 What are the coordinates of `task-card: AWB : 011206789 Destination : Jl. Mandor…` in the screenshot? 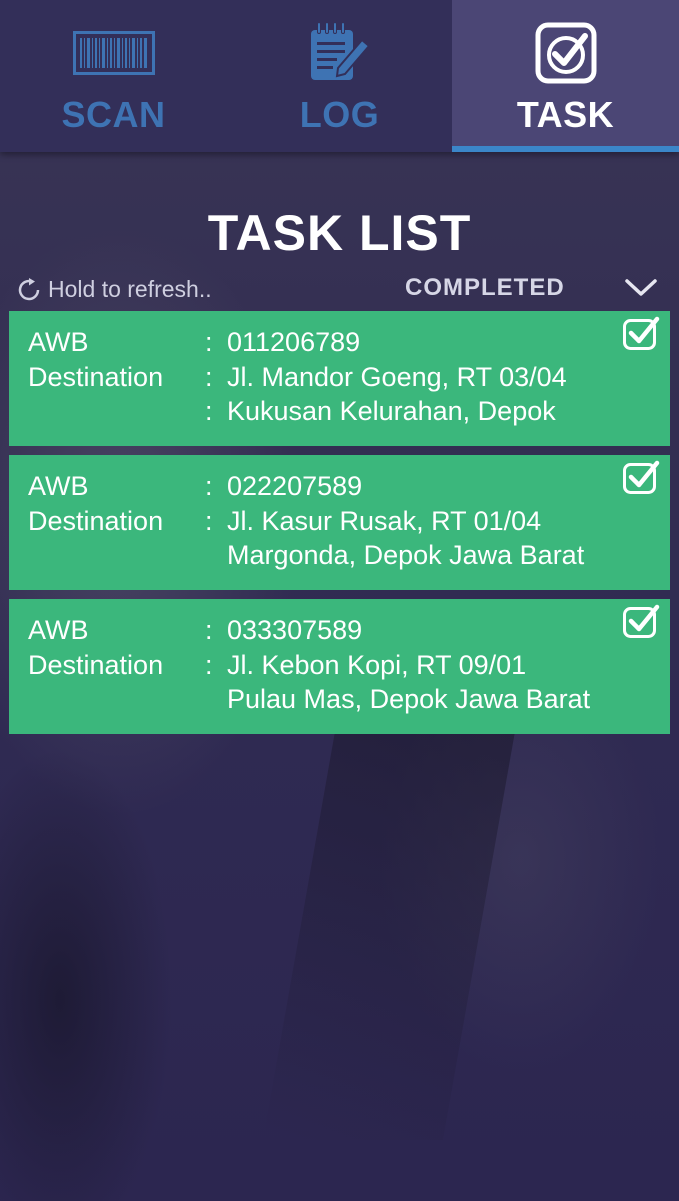 It's located at (339, 378).